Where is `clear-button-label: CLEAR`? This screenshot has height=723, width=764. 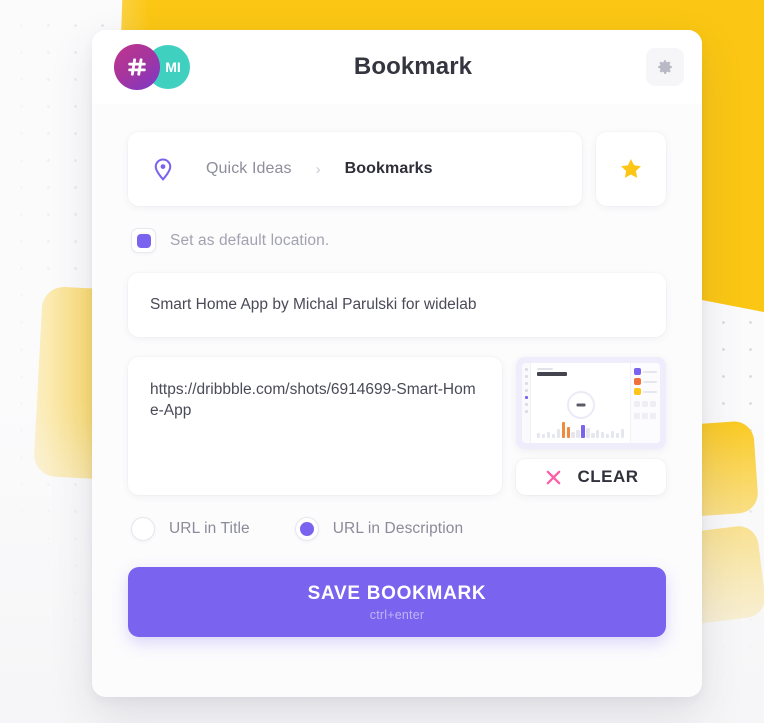
clear-button-label: CLEAR is located at coordinates (608, 476).